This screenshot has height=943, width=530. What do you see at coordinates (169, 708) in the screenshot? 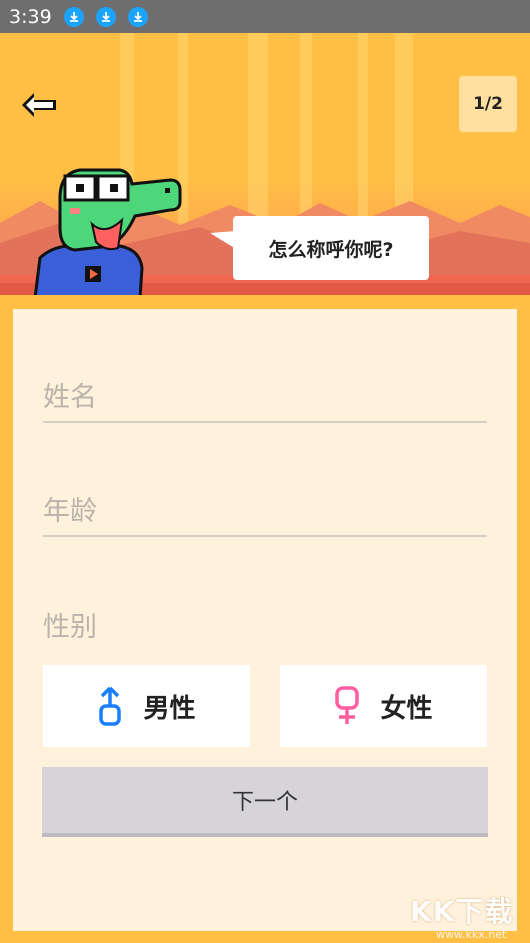
I see `male-label: 男性` at bounding box center [169, 708].